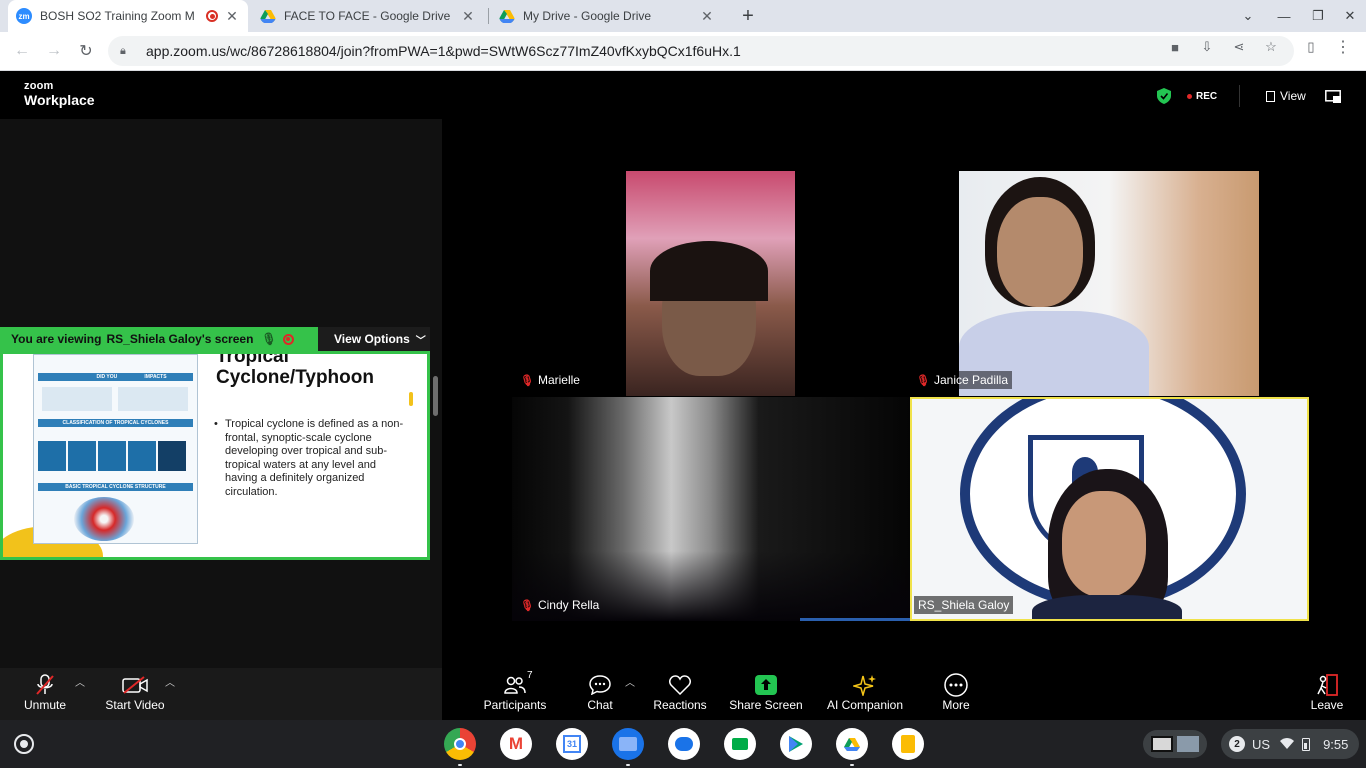 The height and width of the screenshot is (768, 1366). I want to click on zoom-logo: zoom Workplace, so click(59, 94).